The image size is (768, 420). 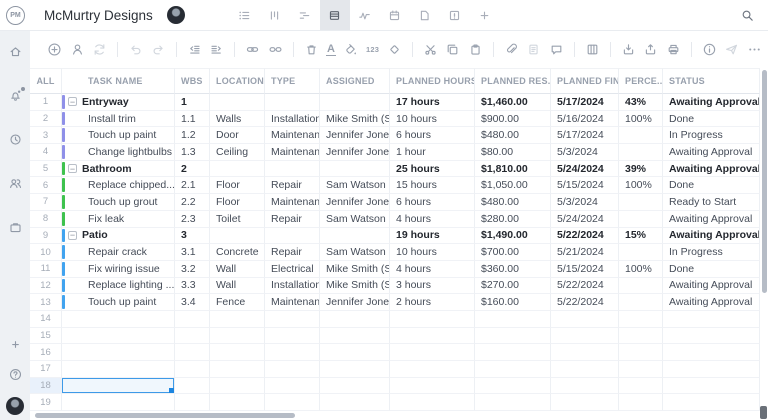 What do you see at coordinates (237, 269) in the screenshot?
I see `cell-location: Wall` at bounding box center [237, 269].